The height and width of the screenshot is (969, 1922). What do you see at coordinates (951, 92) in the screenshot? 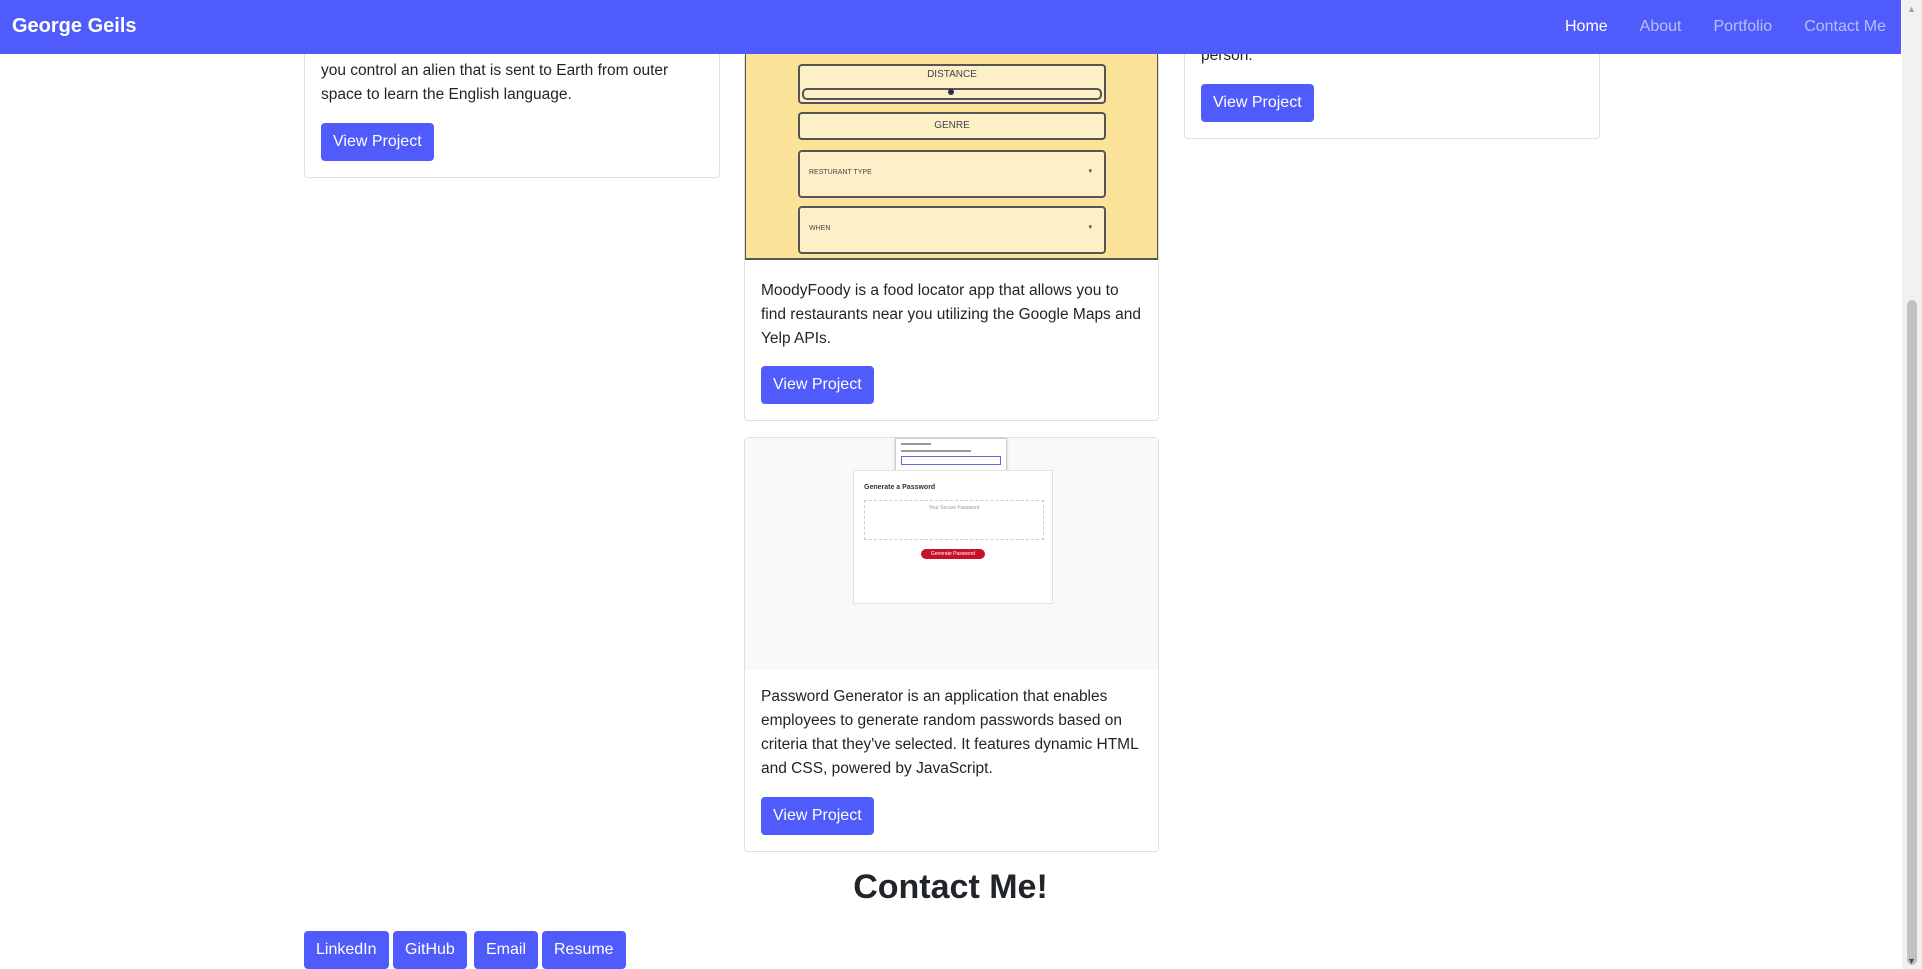
I see `slider-knob` at bounding box center [951, 92].